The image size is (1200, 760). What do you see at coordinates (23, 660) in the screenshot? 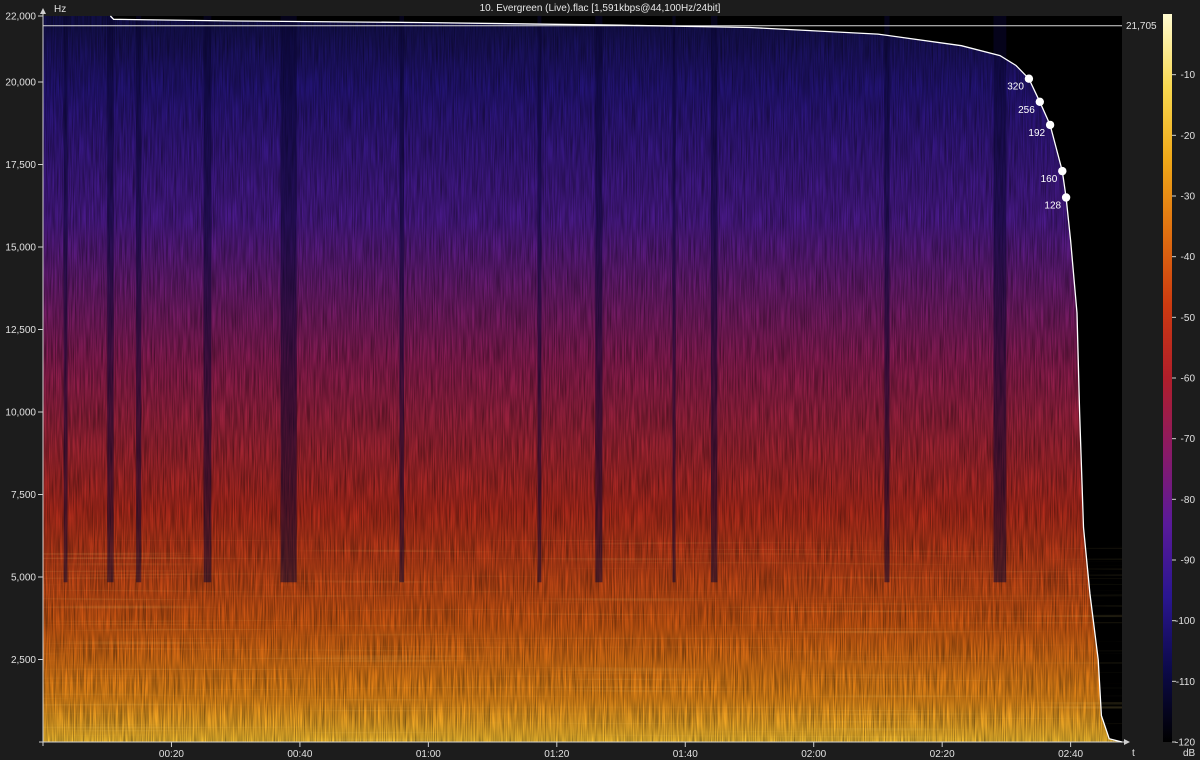
I see `y-tick-label: 2,500` at bounding box center [23, 660].